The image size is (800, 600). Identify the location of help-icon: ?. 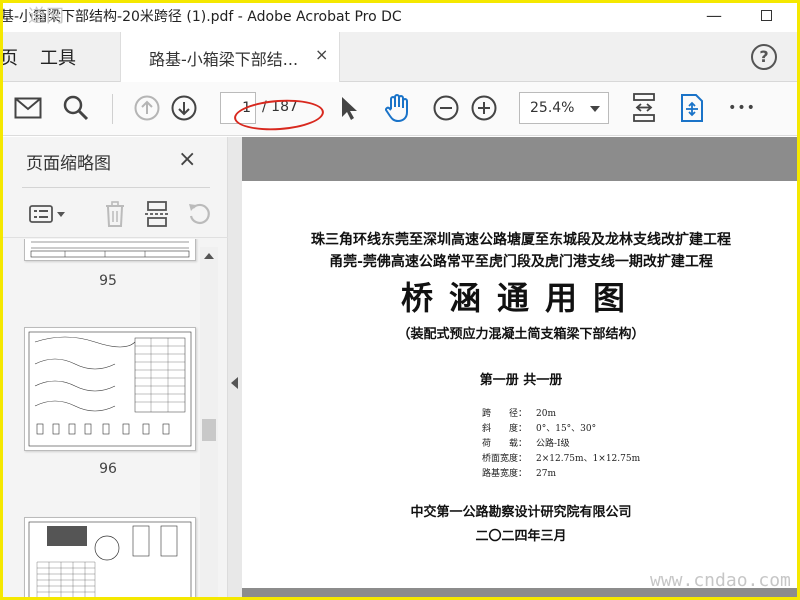
(764, 57).